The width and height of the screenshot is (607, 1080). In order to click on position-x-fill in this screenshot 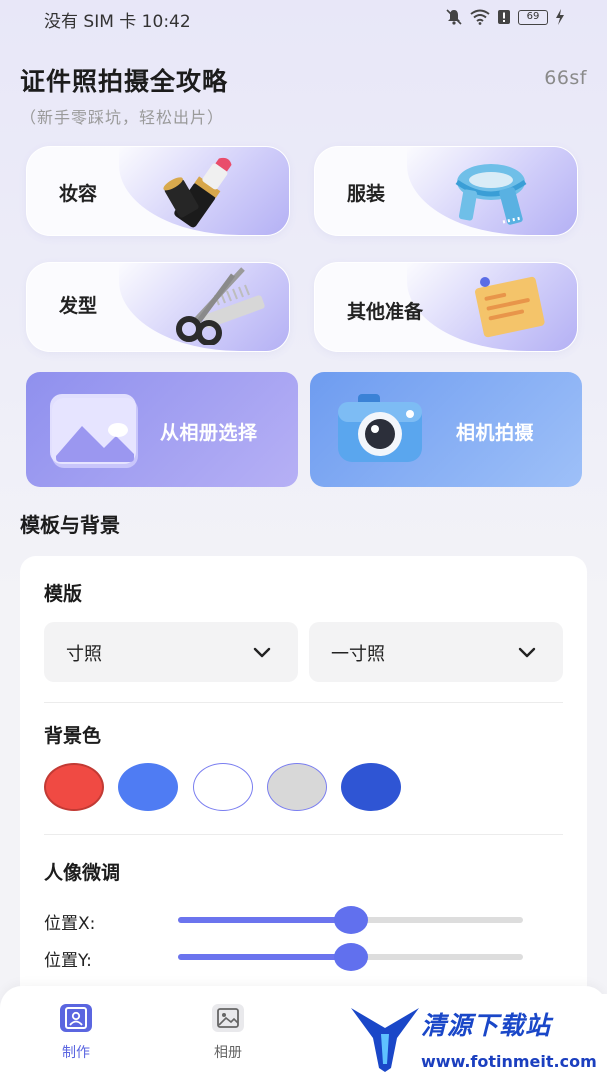, I will do `click(264, 920)`.